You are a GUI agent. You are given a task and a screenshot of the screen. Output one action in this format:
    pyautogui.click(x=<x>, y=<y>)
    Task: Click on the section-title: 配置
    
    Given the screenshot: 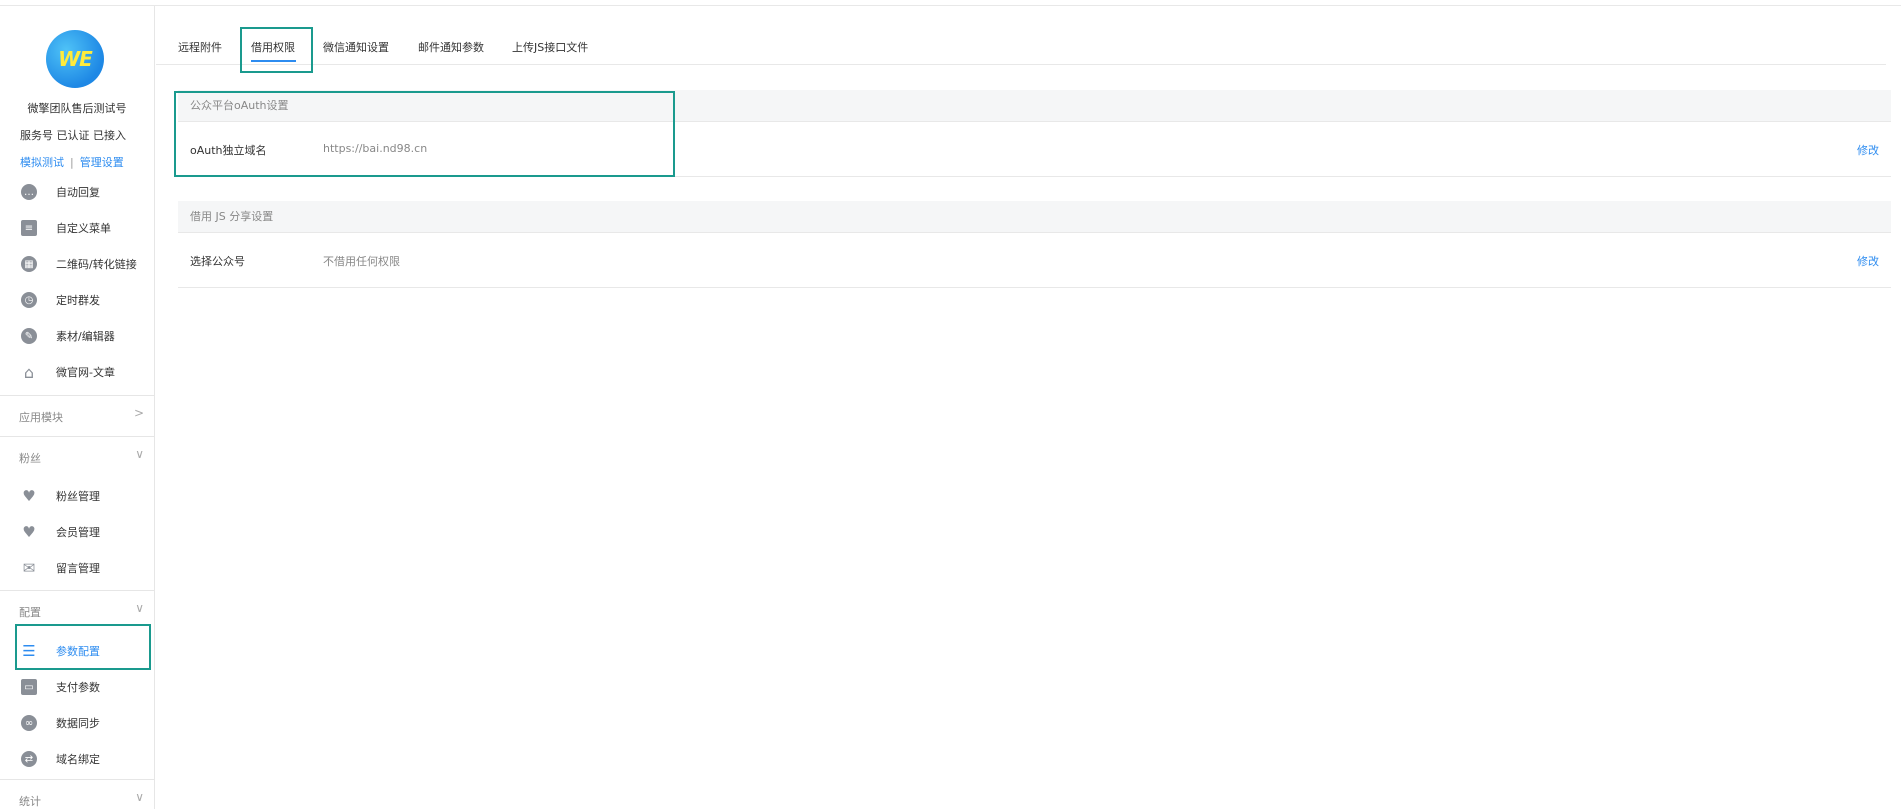 What is the action you would take?
    pyautogui.click(x=30, y=612)
    